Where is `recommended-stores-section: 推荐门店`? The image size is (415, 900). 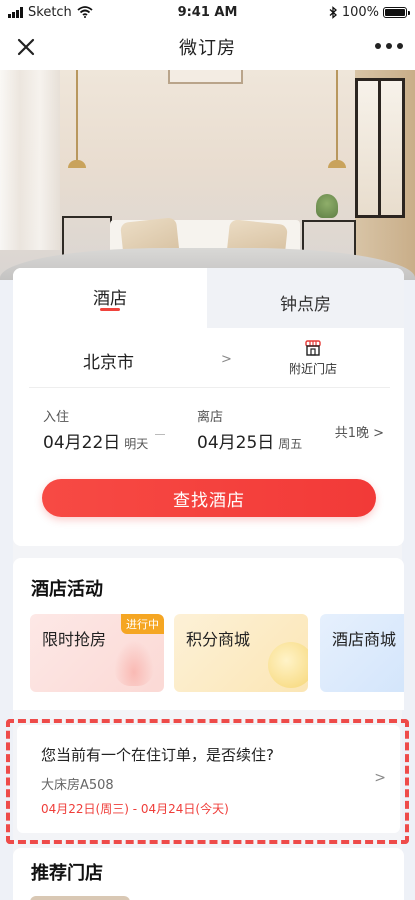
recommended-stores-section: 推荐门店 is located at coordinates (208, 874).